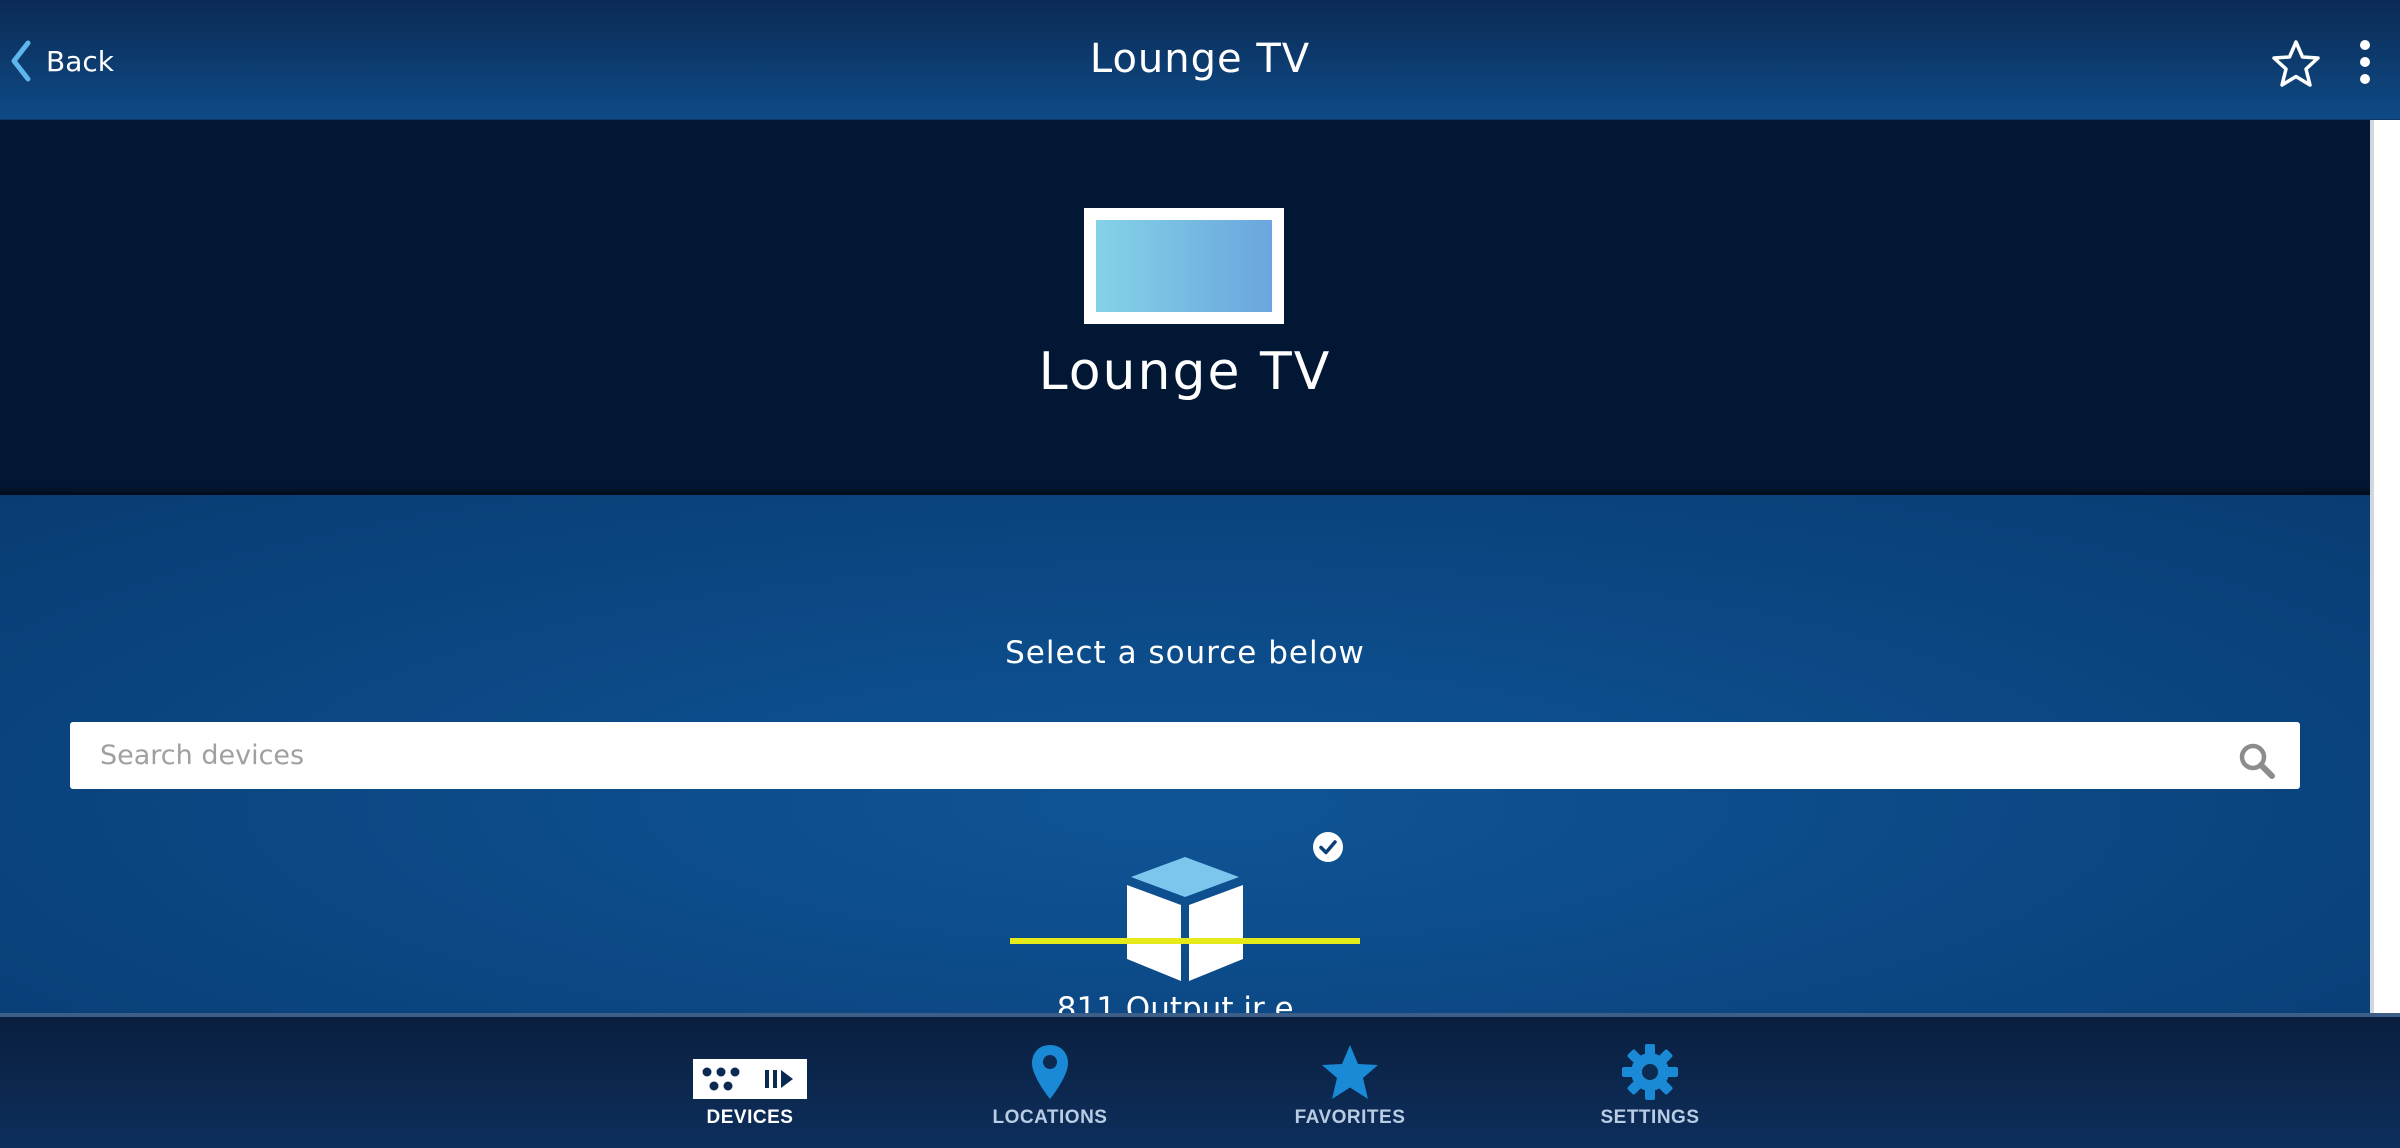 This screenshot has height=1148, width=2400. I want to click on star-icon, so click(1350, 1072).